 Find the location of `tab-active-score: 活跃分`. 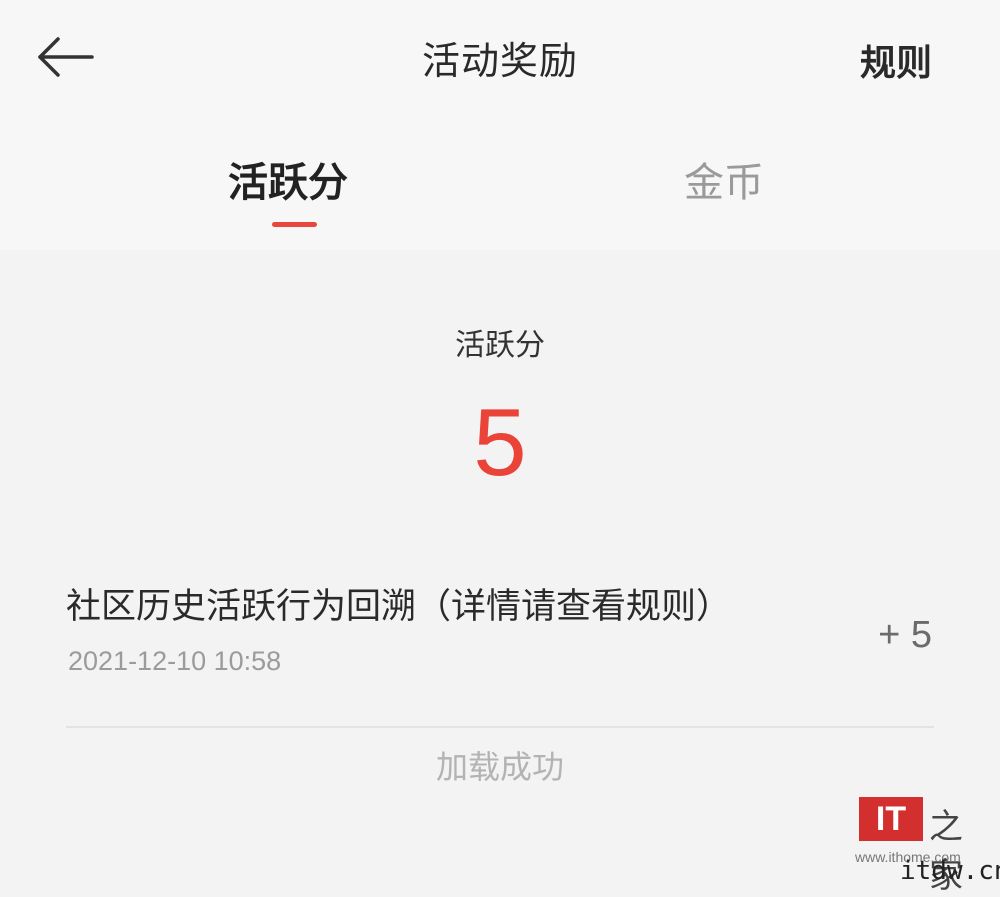

tab-active-score: 活跃分 is located at coordinates (288, 179).